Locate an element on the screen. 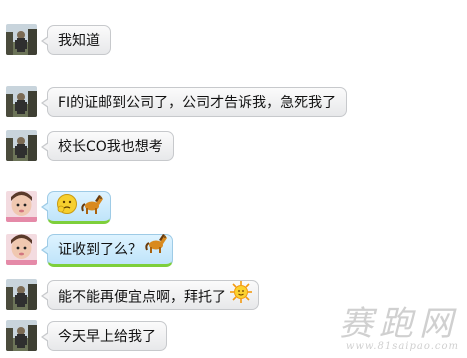 The height and width of the screenshot is (358, 467). watermark-logo-text: 赛跑网 is located at coordinates (399, 324).